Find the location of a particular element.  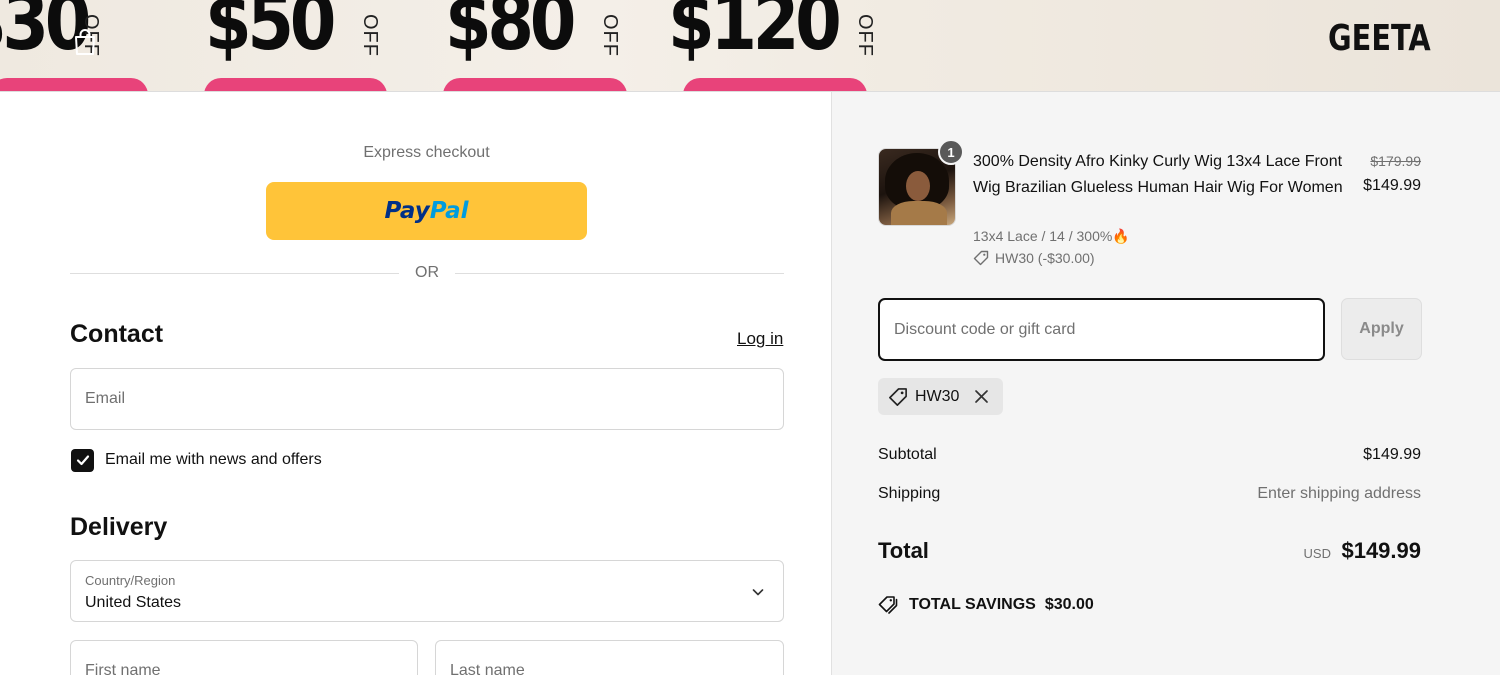

product-variant: 13x4 Lace / 14 / 300%🔥 is located at coordinates (1051, 236).